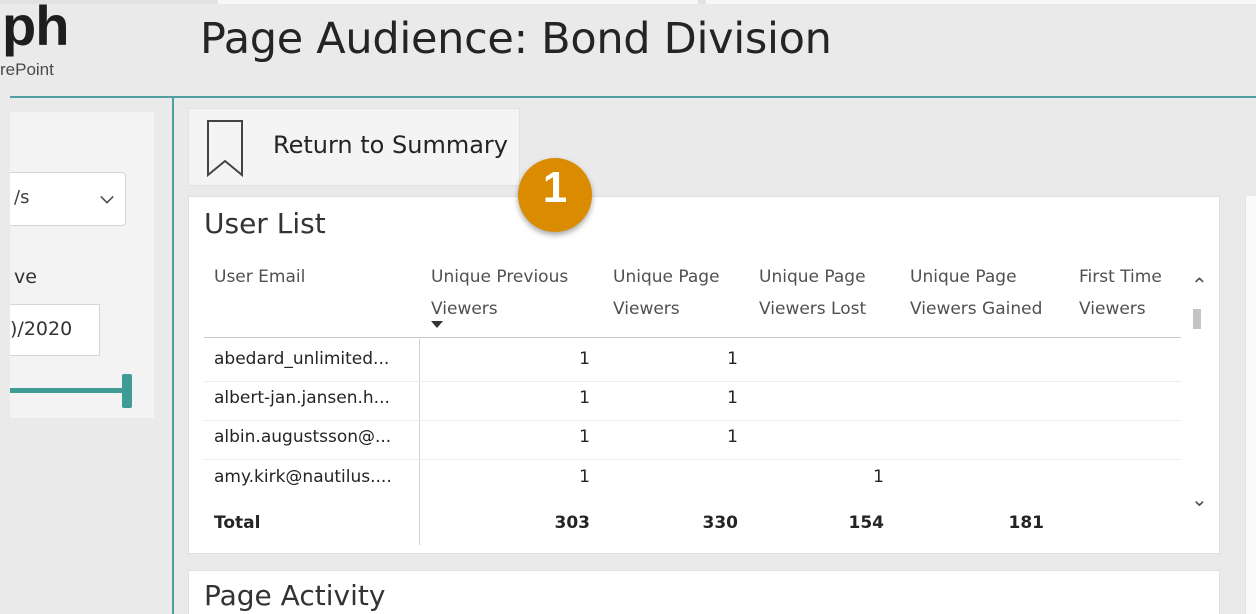 The width and height of the screenshot is (1256, 614). Describe the element at coordinates (437, 324) in the screenshot. I see `sort-descending-icon` at that location.